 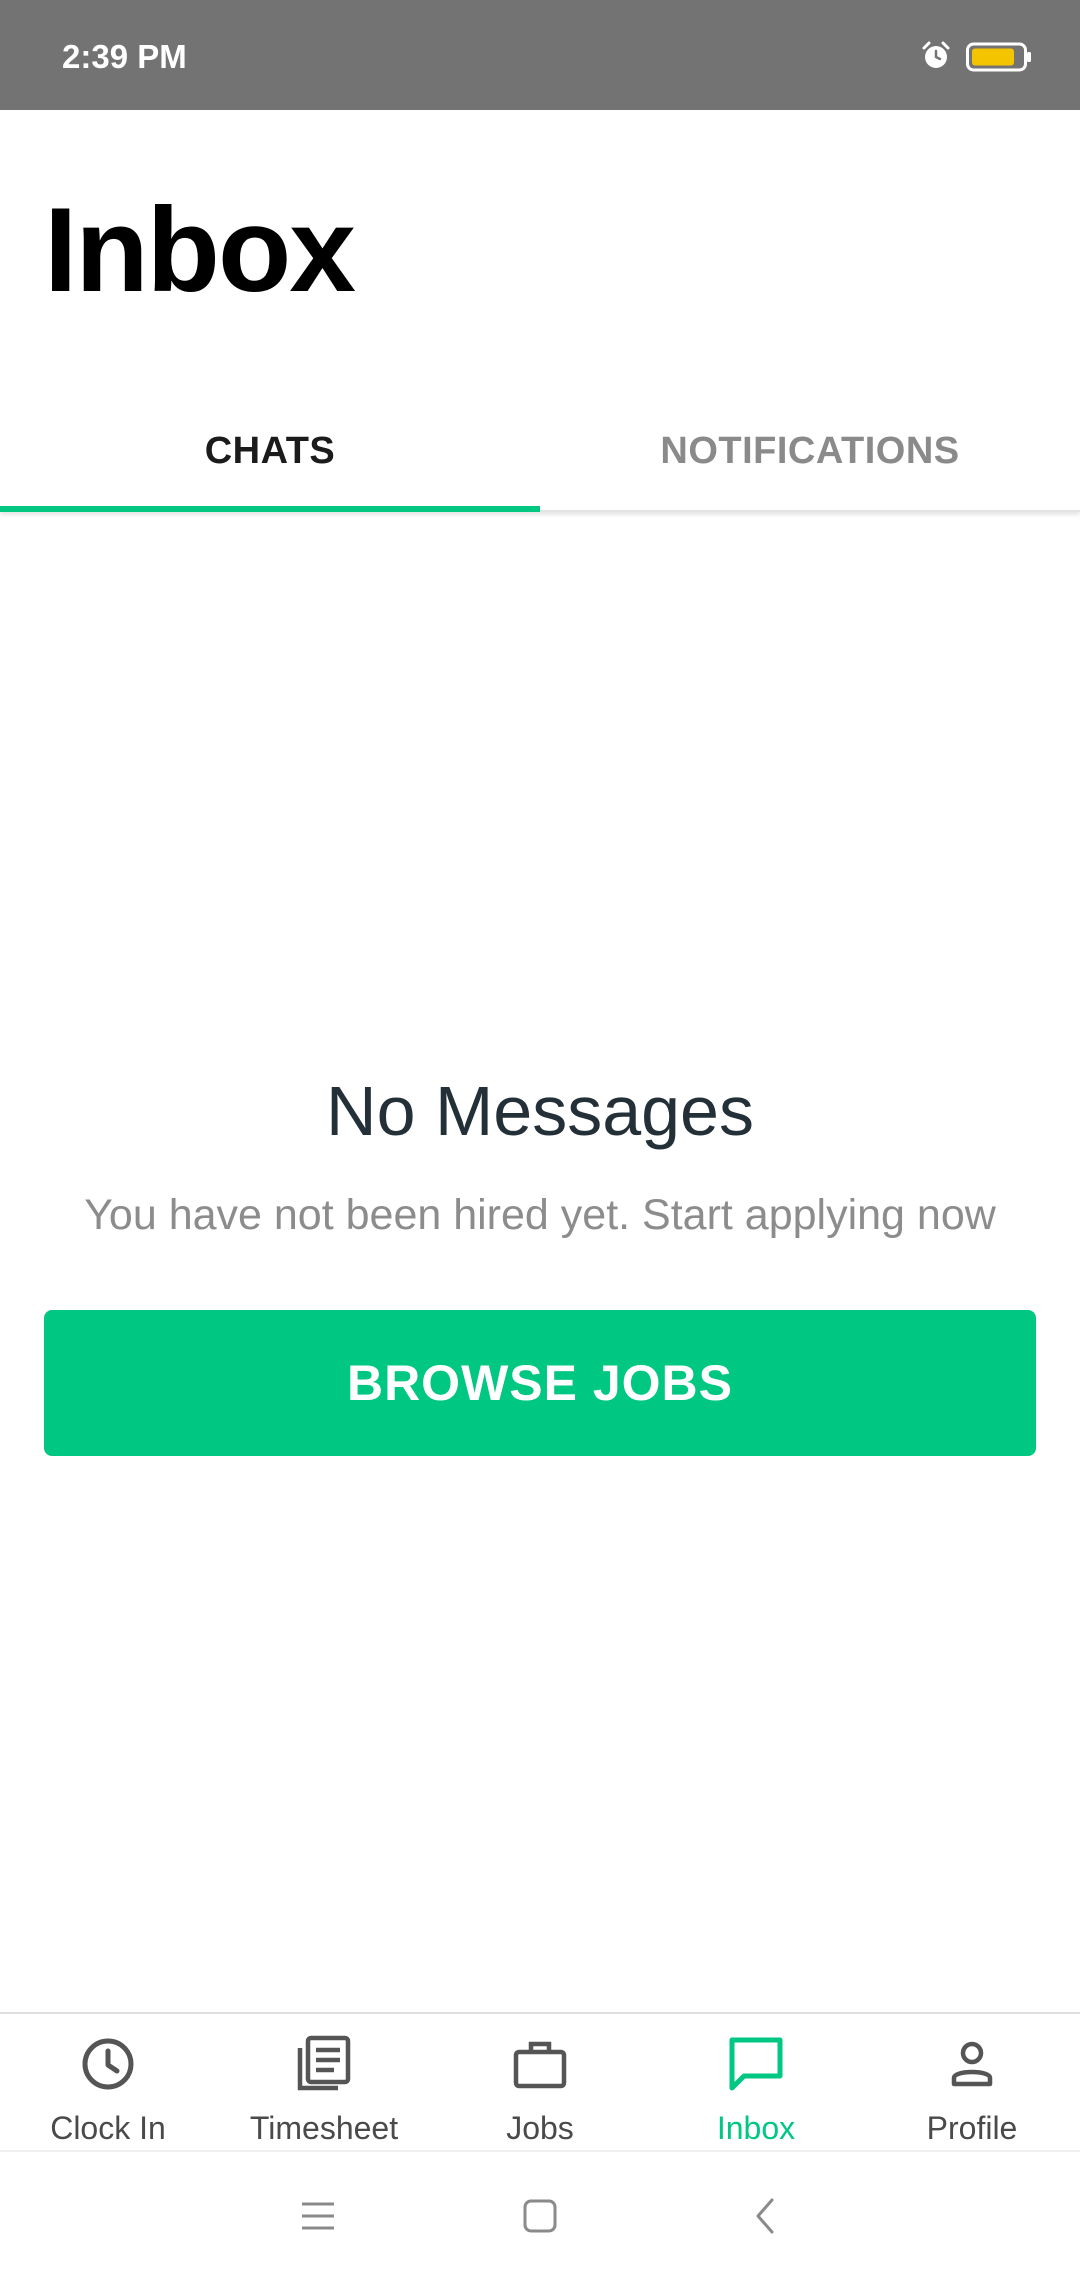 I want to click on person-icon, so click(x=972, y=2064).